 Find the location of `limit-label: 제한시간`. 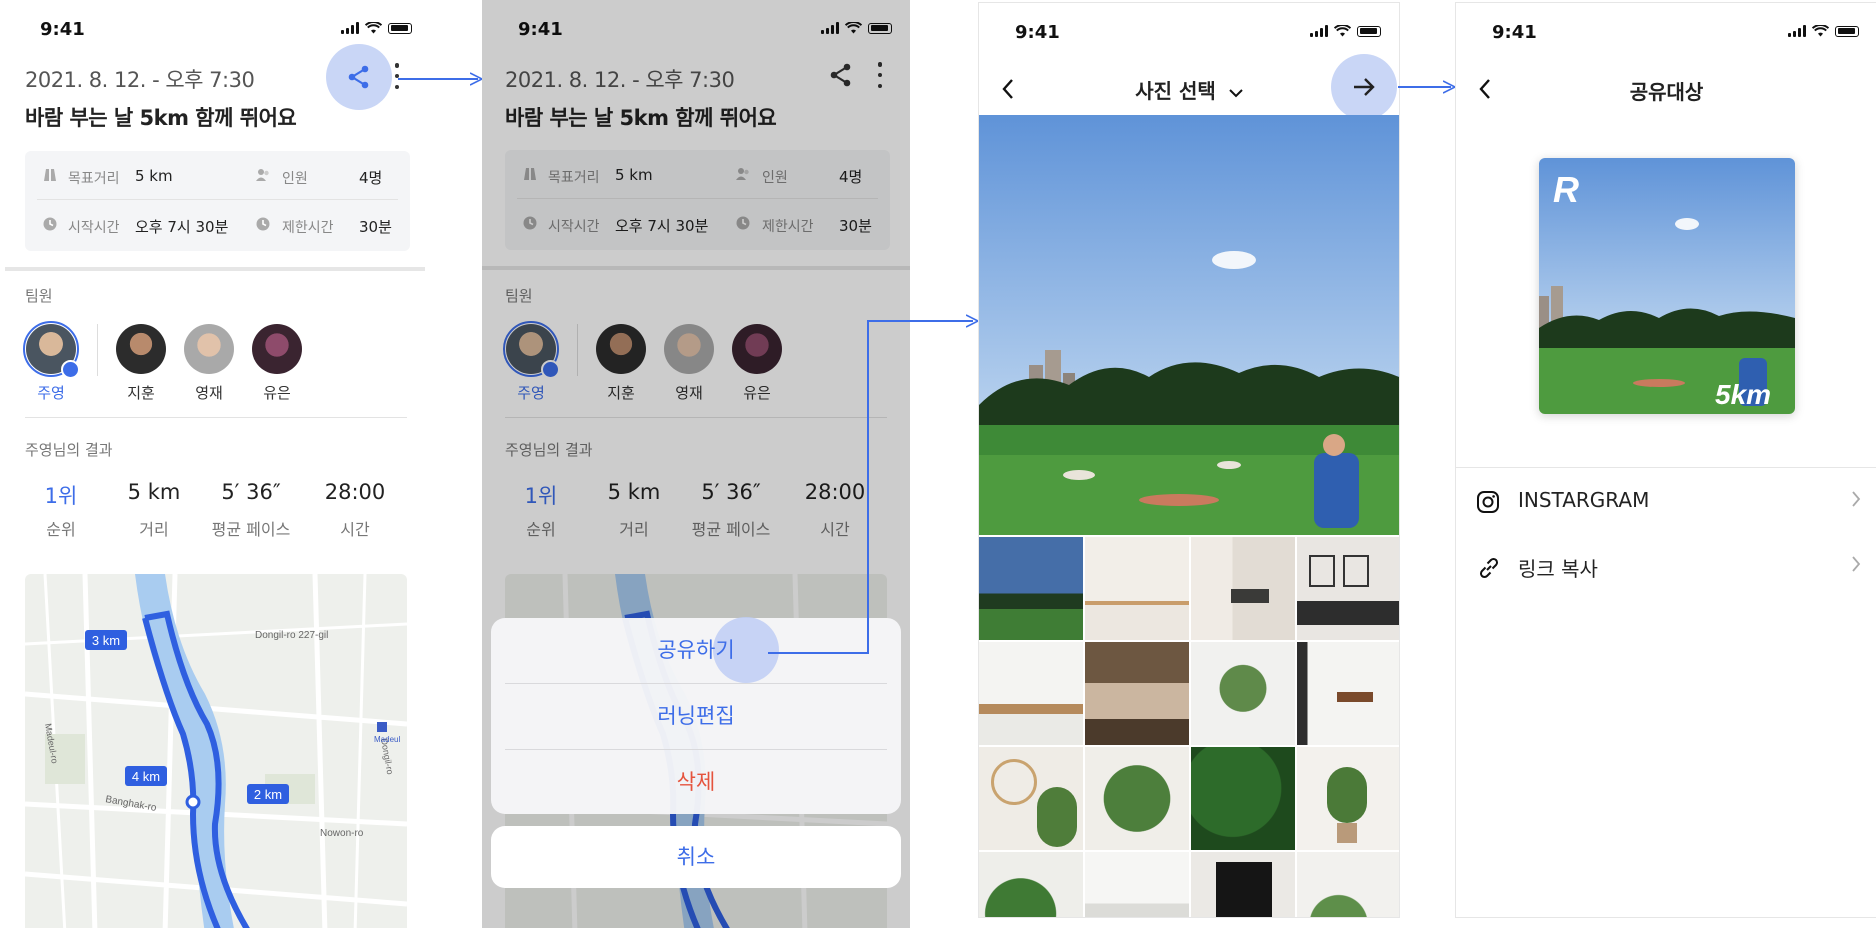

limit-label: 제한시간 is located at coordinates (308, 228).